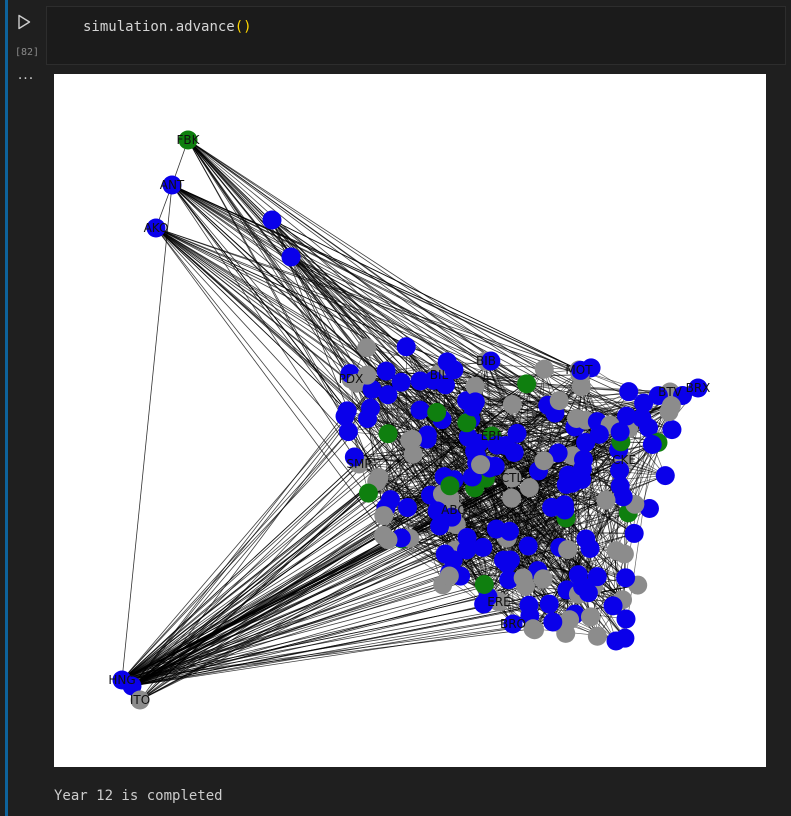  What do you see at coordinates (26, 79) in the screenshot?
I see `ellipsis-icon: ···` at bounding box center [26, 79].